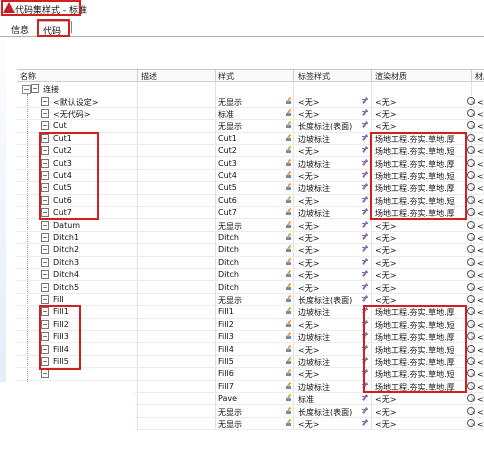 Image resolution: width=484 pixels, height=450 pixels. Describe the element at coordinates (95, 225) in the screenshot. I see `row-name: Datum` at that location.